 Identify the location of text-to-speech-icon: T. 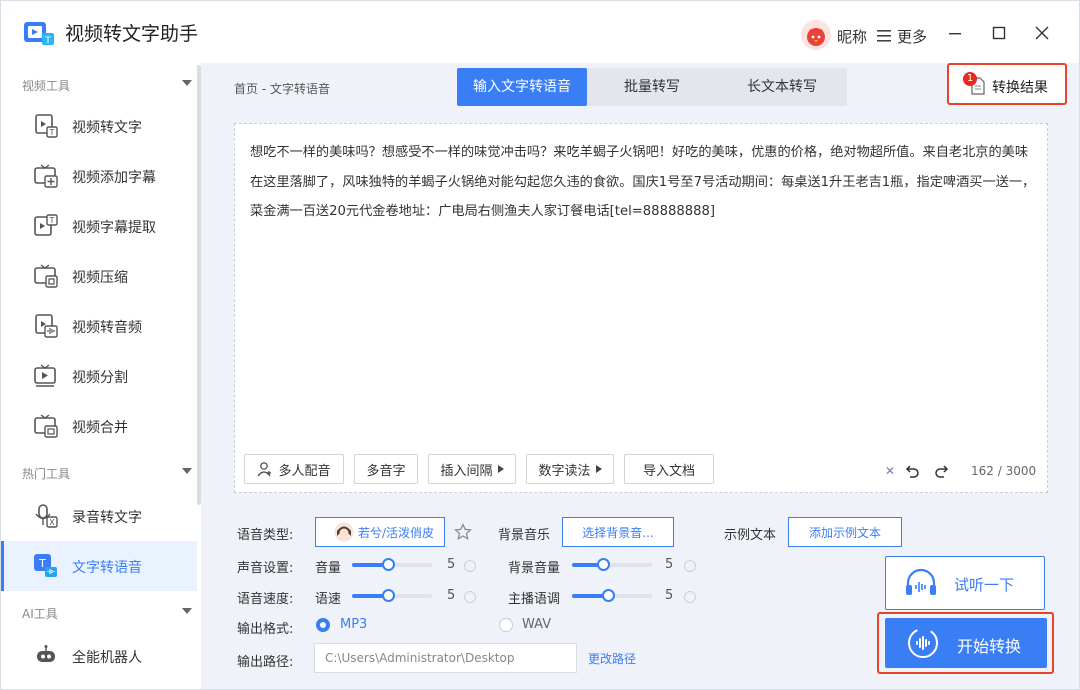
(45, 565).